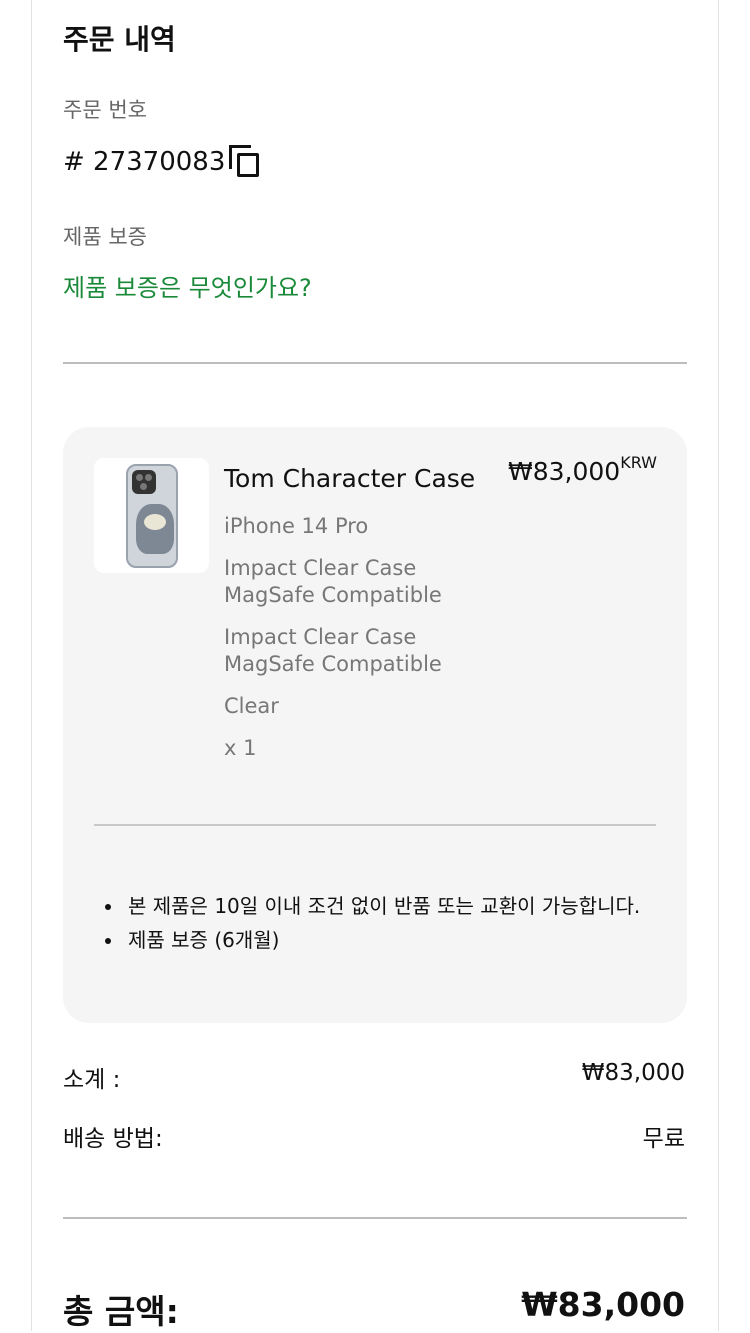 The width and height of the screenshot is (750, 1333). I want to click on option-magsafe-2: MagSafe Compatible, so click(333, 664).